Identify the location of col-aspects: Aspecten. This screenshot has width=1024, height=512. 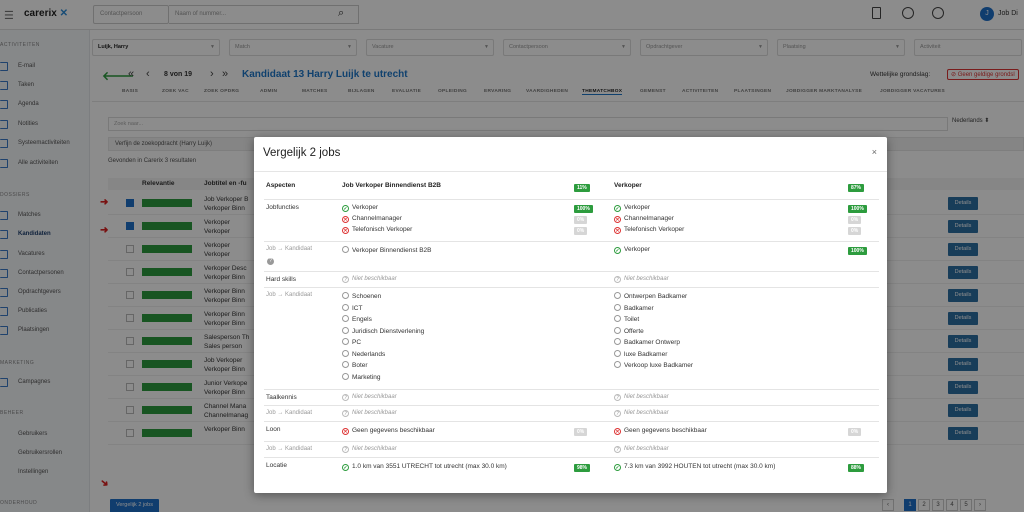
(281, 185).